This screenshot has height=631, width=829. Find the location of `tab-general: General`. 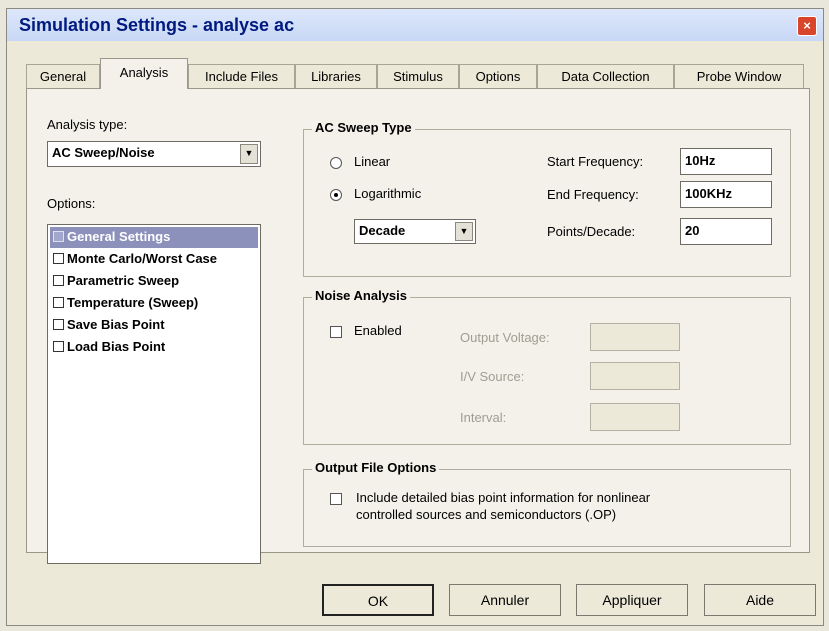

tab-general: General is located at coordinates (63, 76).